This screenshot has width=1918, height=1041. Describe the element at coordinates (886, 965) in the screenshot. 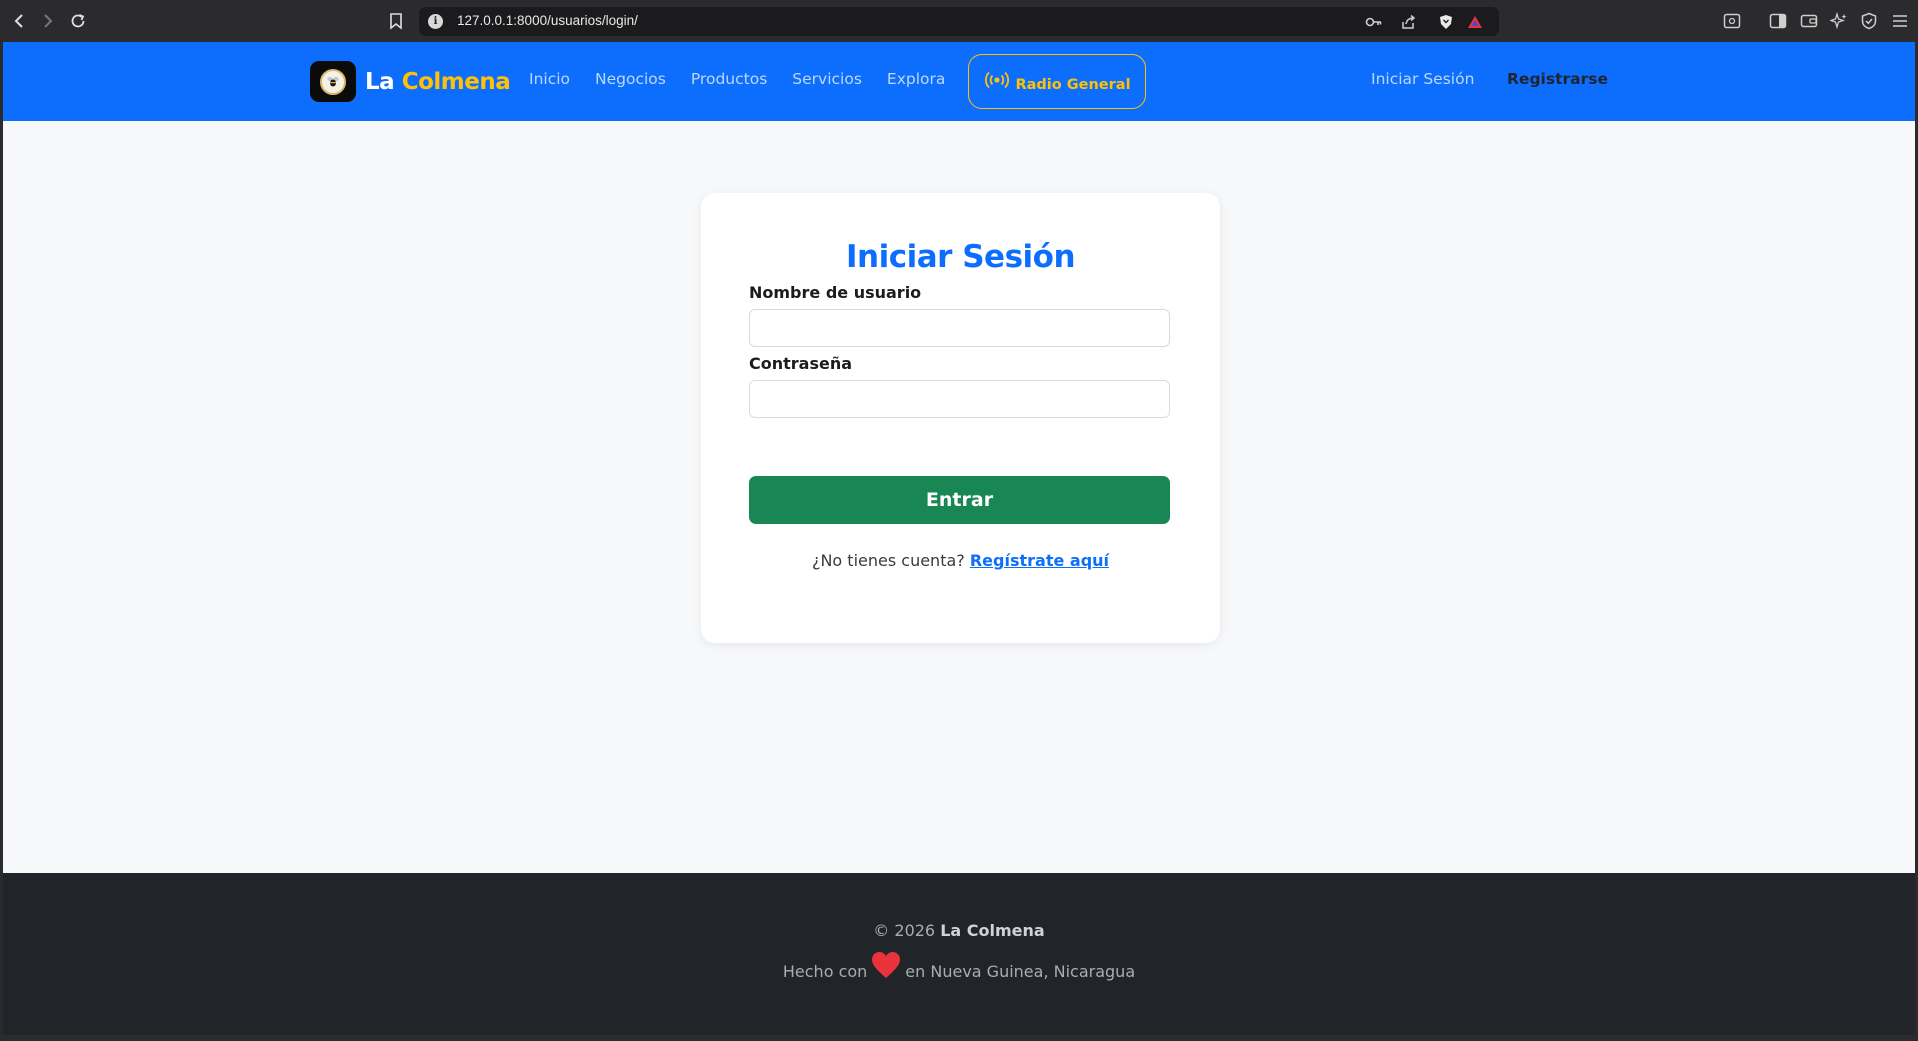

I see `heart-icon` at that location.